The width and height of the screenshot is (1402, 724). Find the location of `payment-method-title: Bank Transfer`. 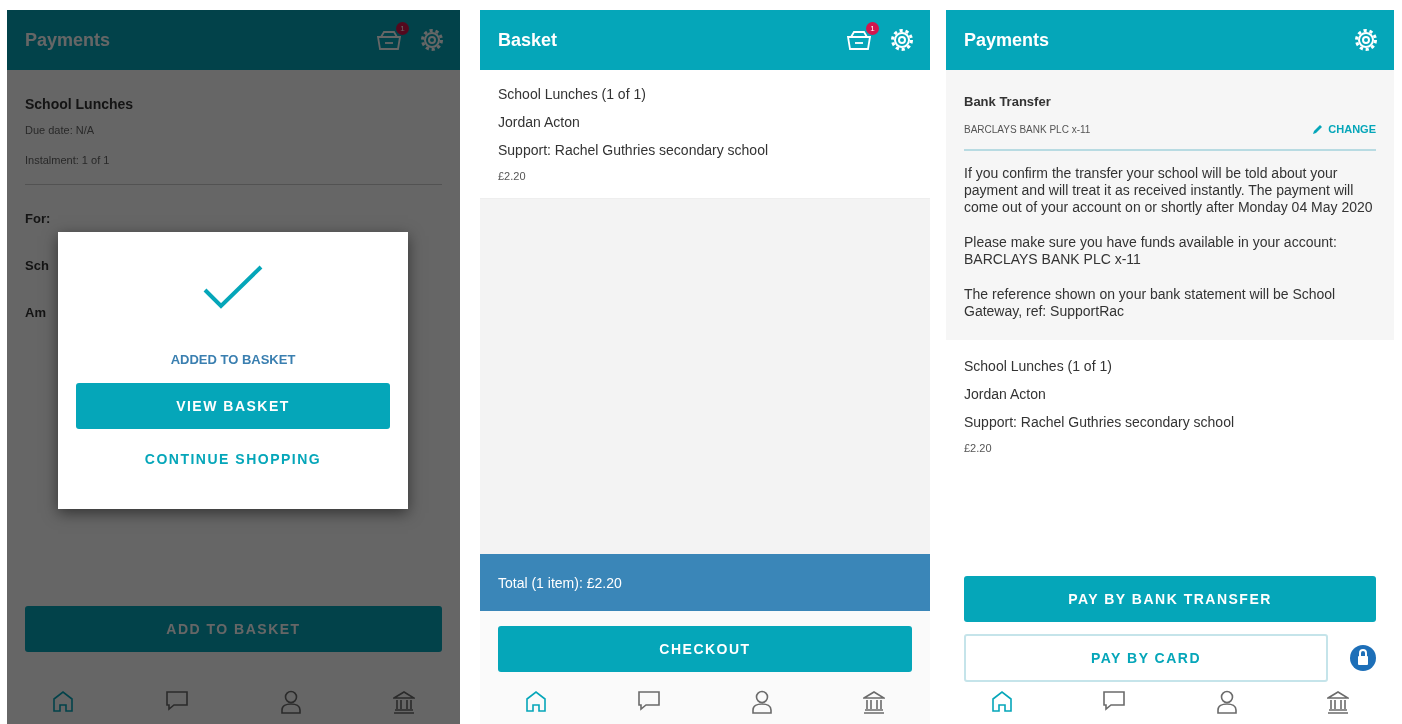

payment-method-title: Bank Transfer is located at coordinates (1008, 101).